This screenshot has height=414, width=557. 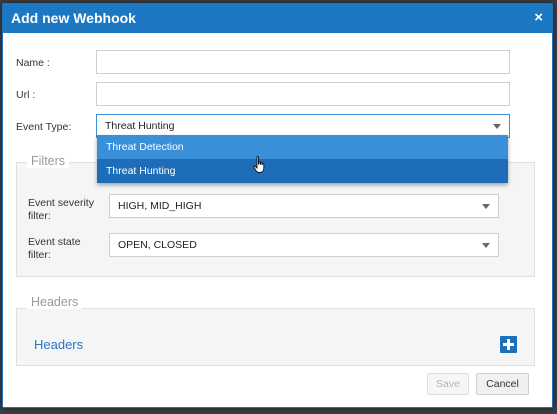 I want to click on headers-fieldset, so click(x=275, y=337).